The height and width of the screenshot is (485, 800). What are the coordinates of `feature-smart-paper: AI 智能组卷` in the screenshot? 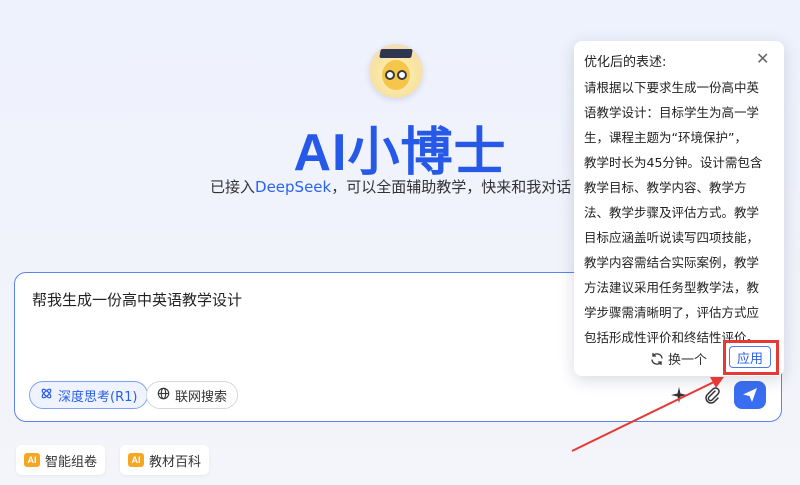 It's located at (61, 460).